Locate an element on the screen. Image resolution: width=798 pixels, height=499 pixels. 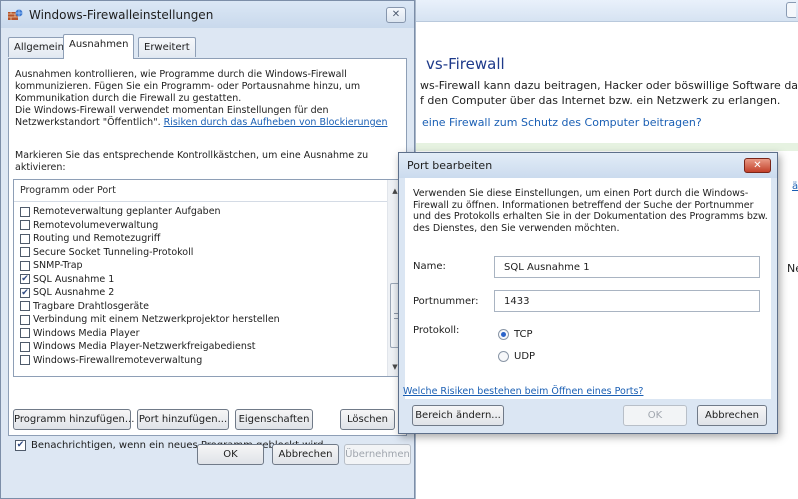
properties-button: Eigenschaften is located at coordinates (274, 419).